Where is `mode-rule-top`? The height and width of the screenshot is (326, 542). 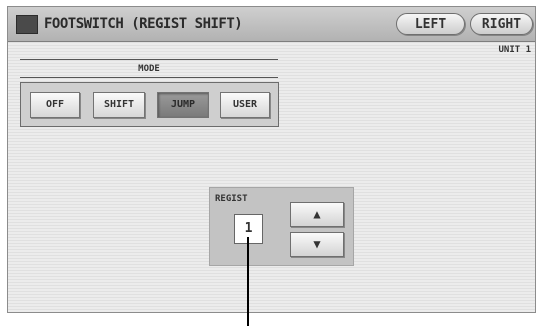 mode-rule-top is located at coordinates (149, 59).